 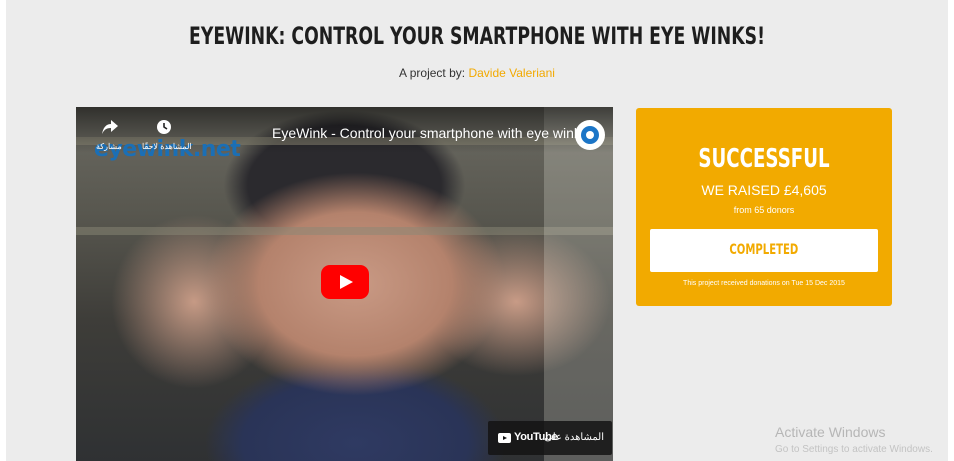 I want to click on donor-count: from 65 donors, so click(x=764, y=210).